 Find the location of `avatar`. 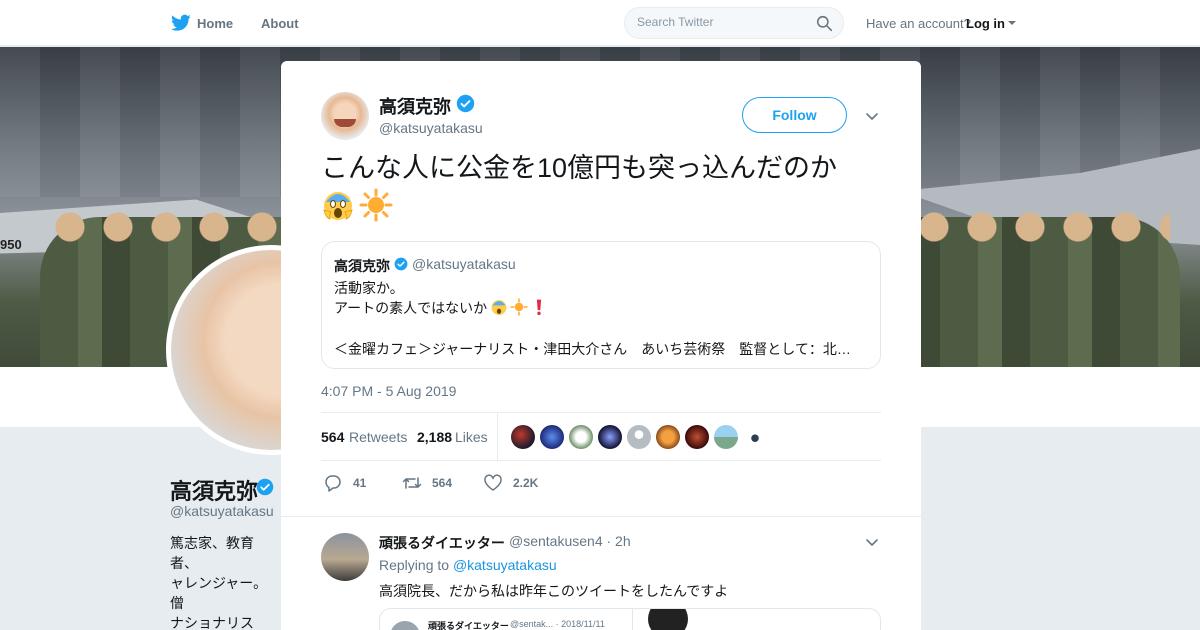

avatar is located at coordinates (405, 625).